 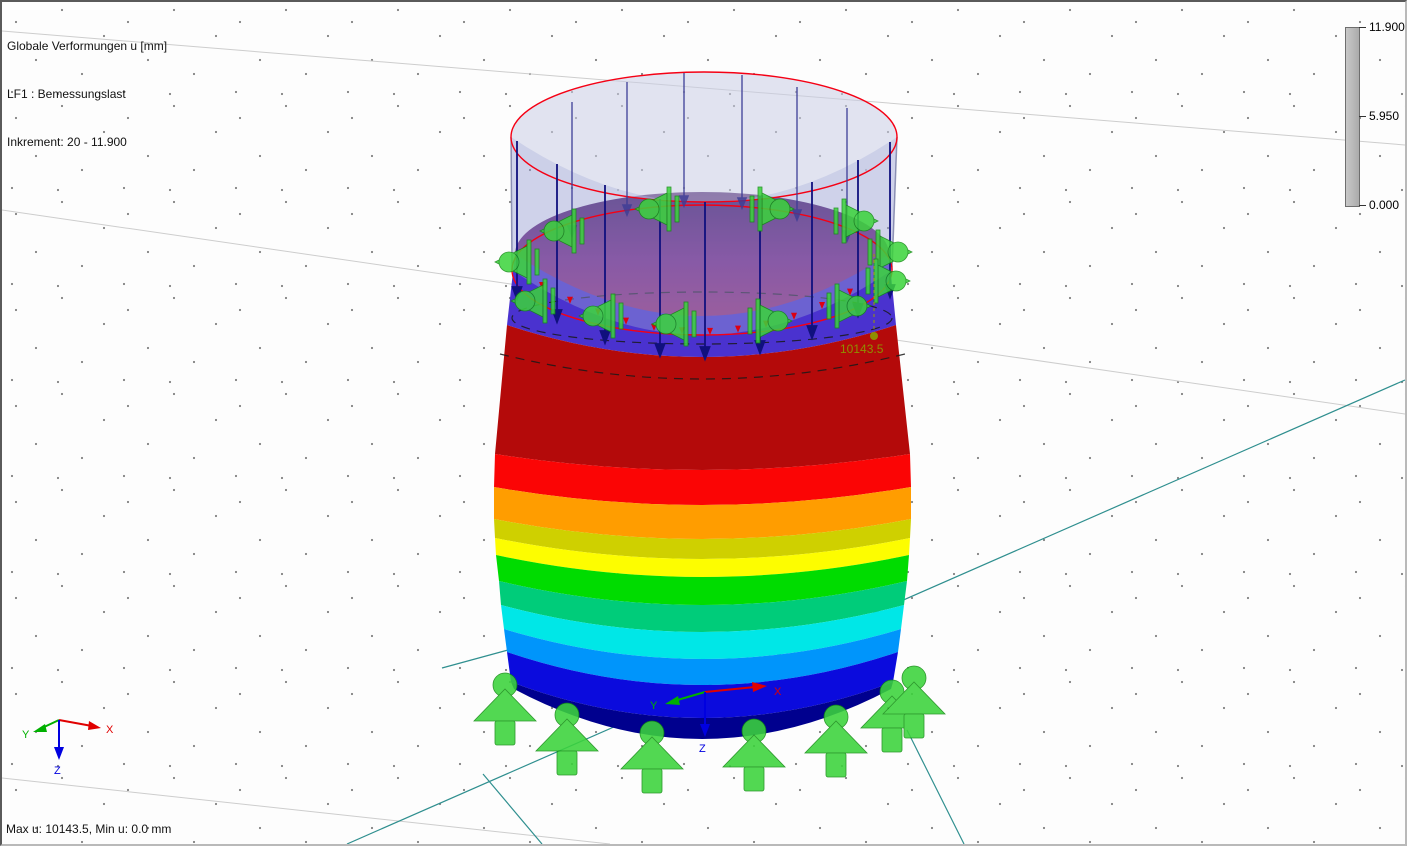 What do you see at coordinates (702, 749) in the screenshot?
I see `model-axis-z-label: Z` at bounding box center [702, 749].